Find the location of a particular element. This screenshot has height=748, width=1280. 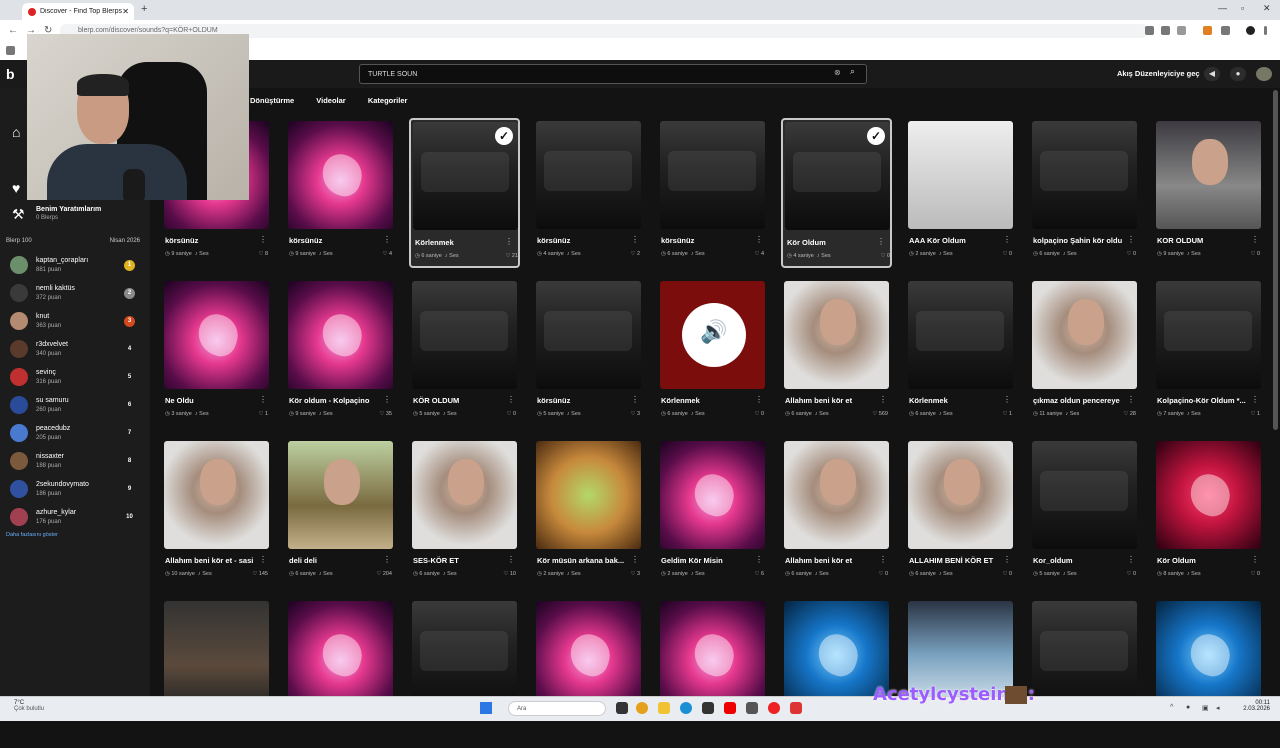

sound-card: KÖR OLDUM ⋮ ◷ 5 saniye ♪ Ses ♡ 0 is located at coordinates (464, 353).